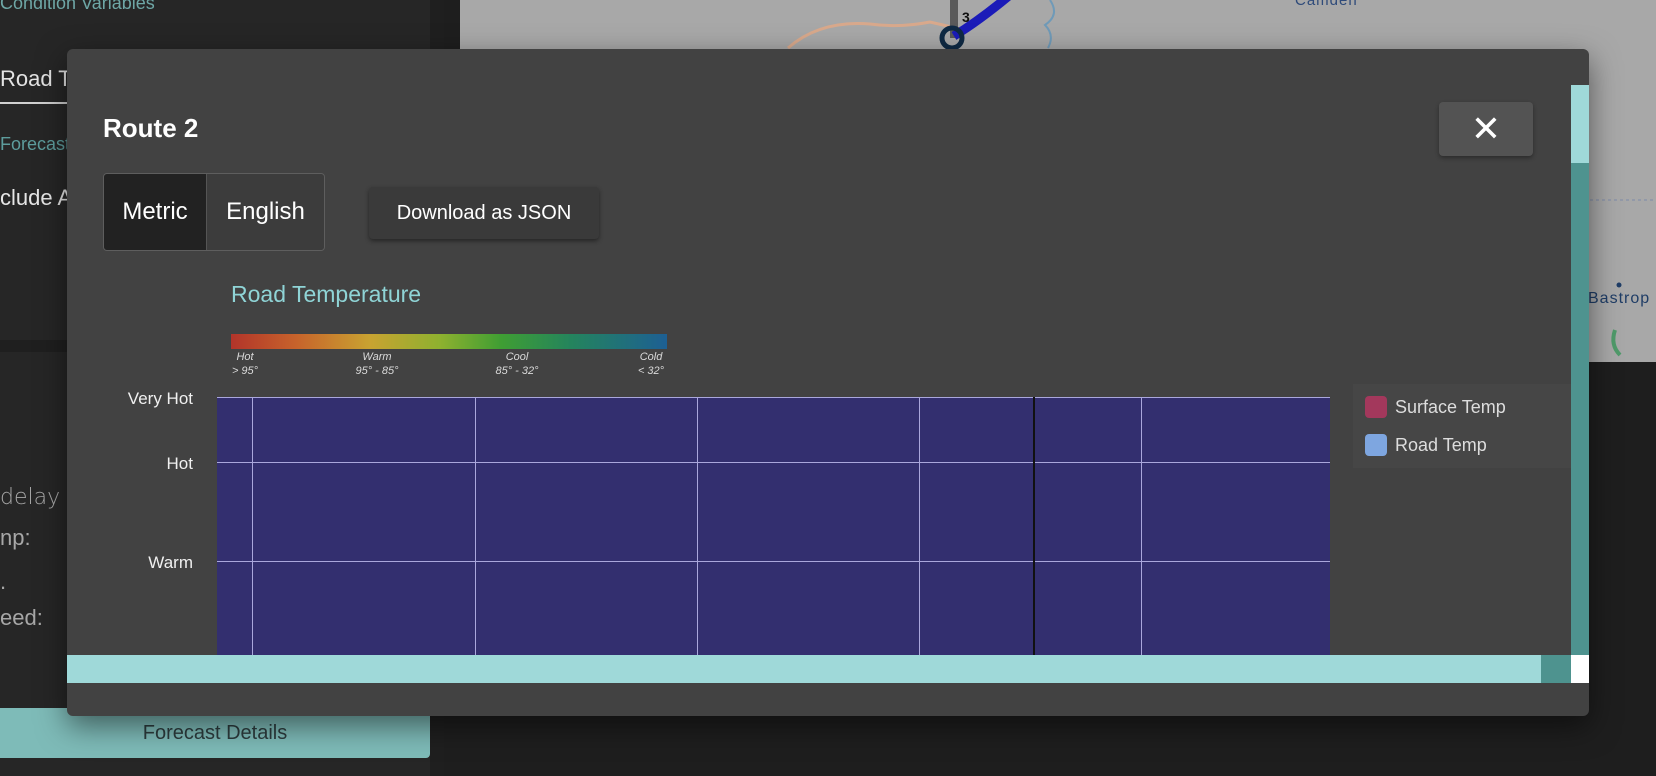 The height and width of the screenshot is (776, 1656). Describe the element at coordinates (773, 561) in the screenshot. I see `gridline-warm` at that location.